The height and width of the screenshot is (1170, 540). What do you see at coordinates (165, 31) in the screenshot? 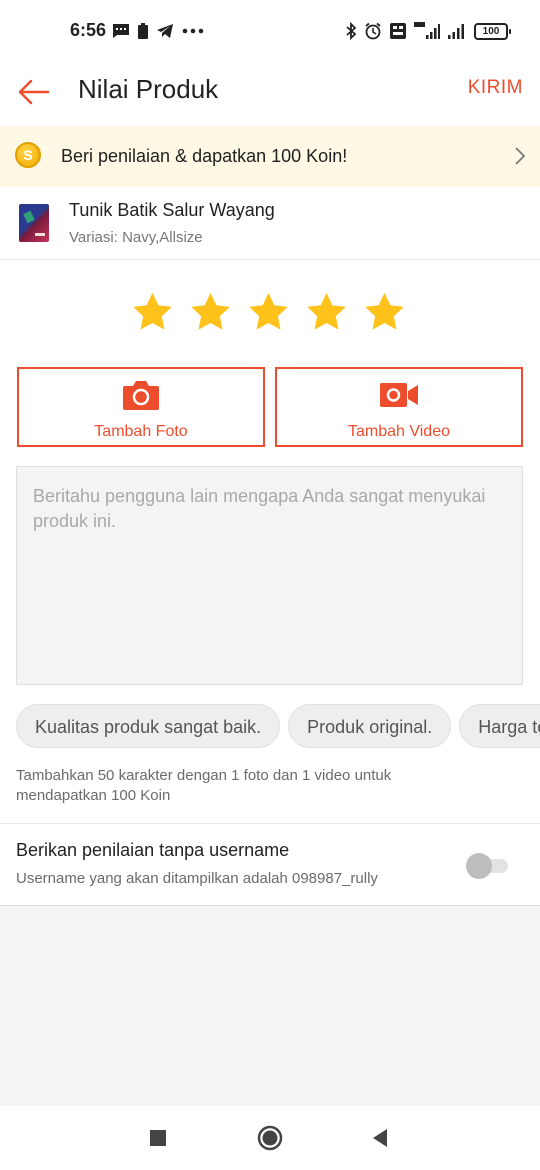
I see `telegram-icon` at bounding box center [165, 31].